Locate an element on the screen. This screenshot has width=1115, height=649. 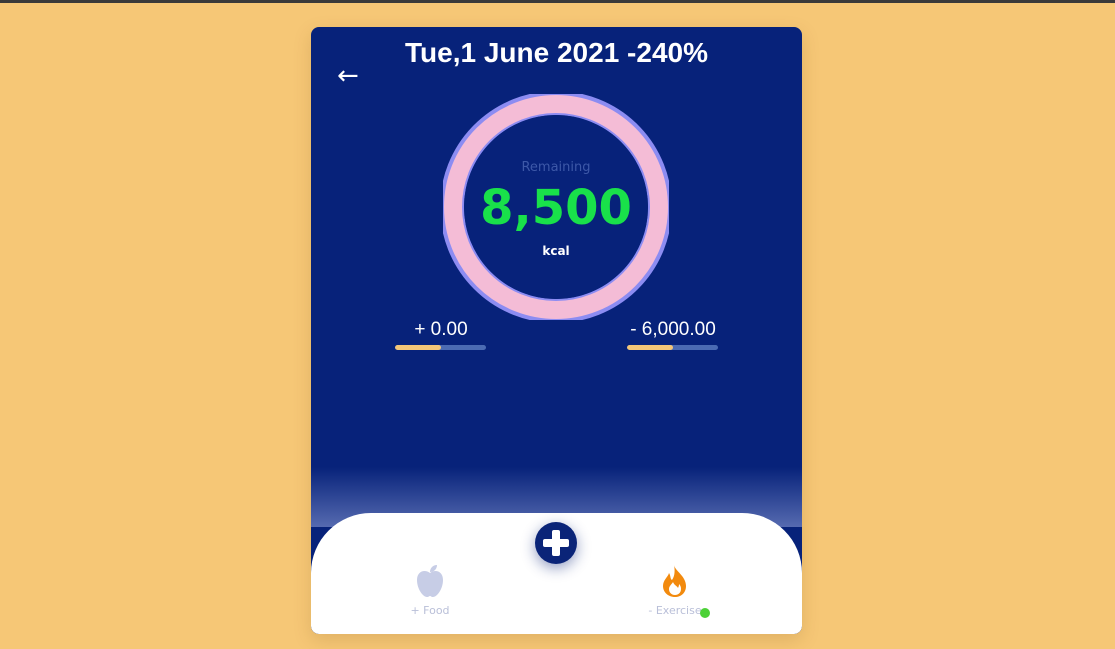
calorie-unit: kcal is located at coordinates (556, 251).